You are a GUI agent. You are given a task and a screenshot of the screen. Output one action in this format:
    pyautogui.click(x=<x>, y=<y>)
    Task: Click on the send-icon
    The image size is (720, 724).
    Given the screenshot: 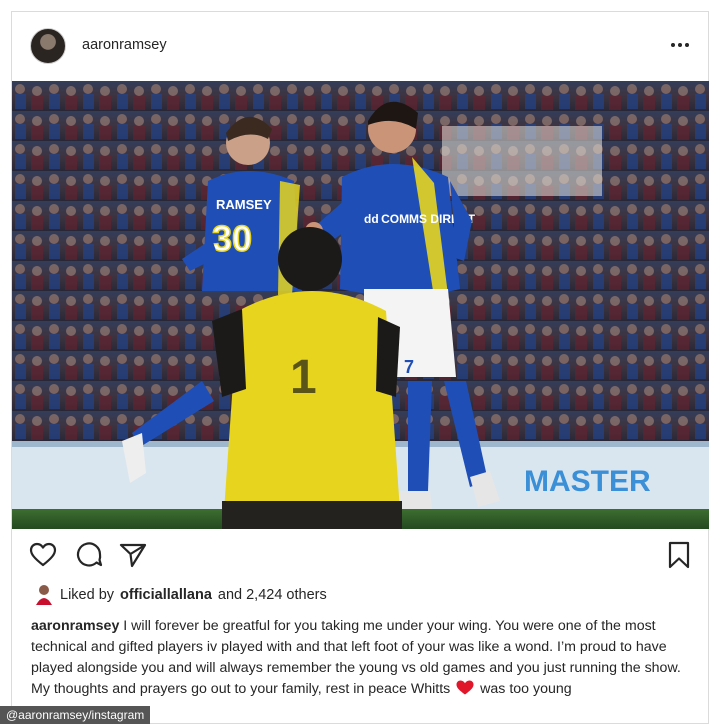 What is the action you would take?
    pyautogui.click(x=133, y=555)
    